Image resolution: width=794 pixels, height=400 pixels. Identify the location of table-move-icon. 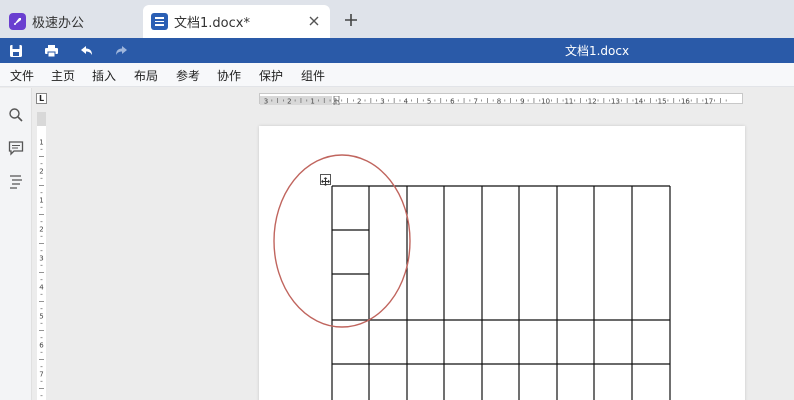
(325, 180).